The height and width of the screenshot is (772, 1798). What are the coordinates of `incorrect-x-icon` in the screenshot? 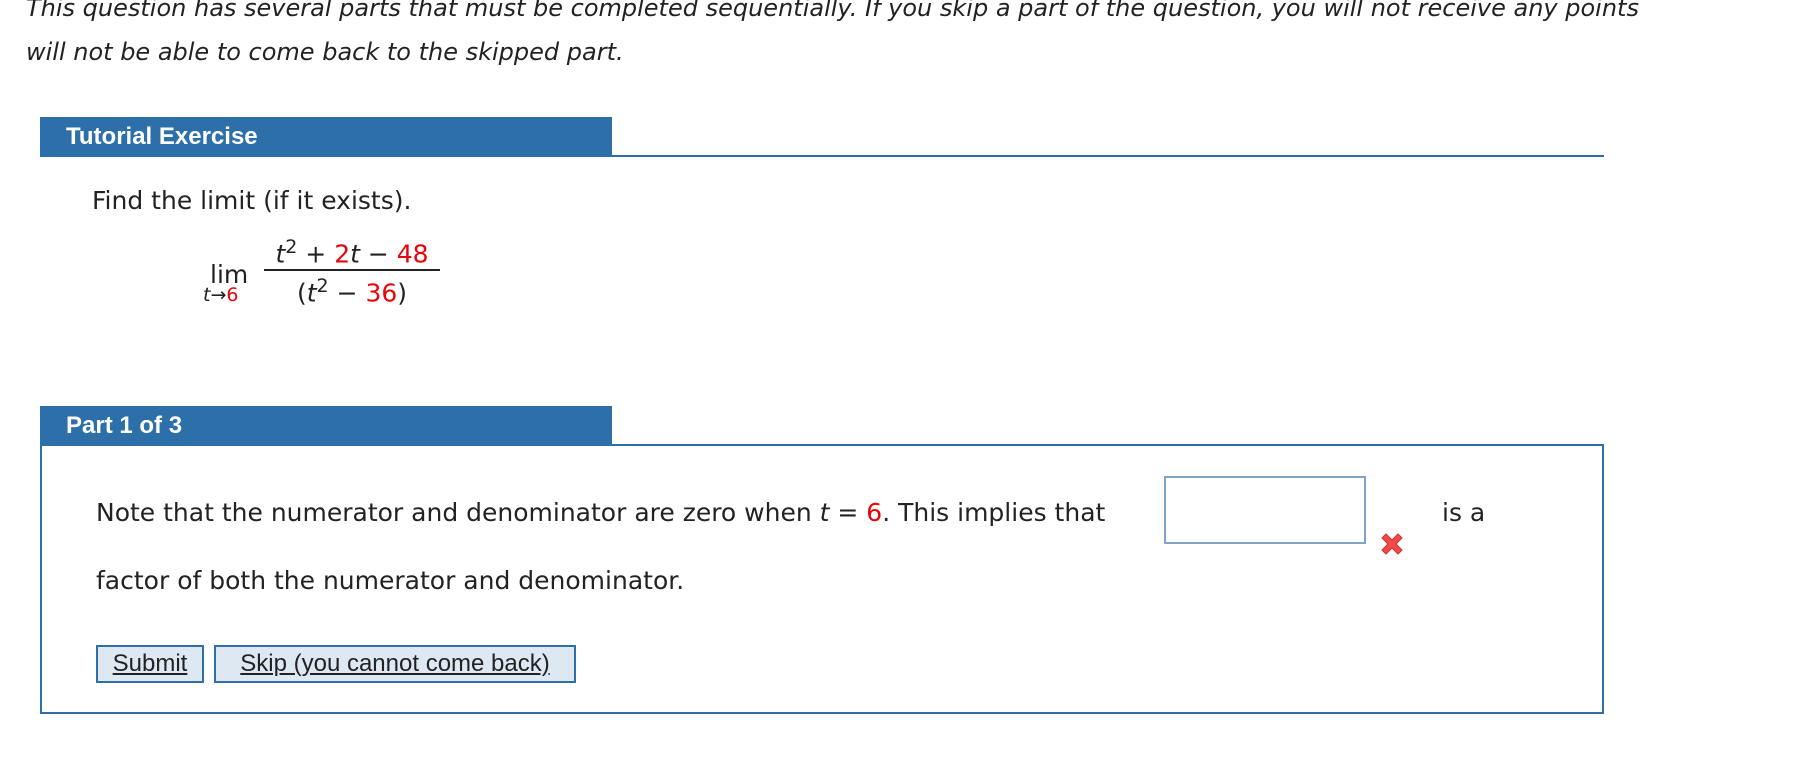 It's located at (1392, 544).